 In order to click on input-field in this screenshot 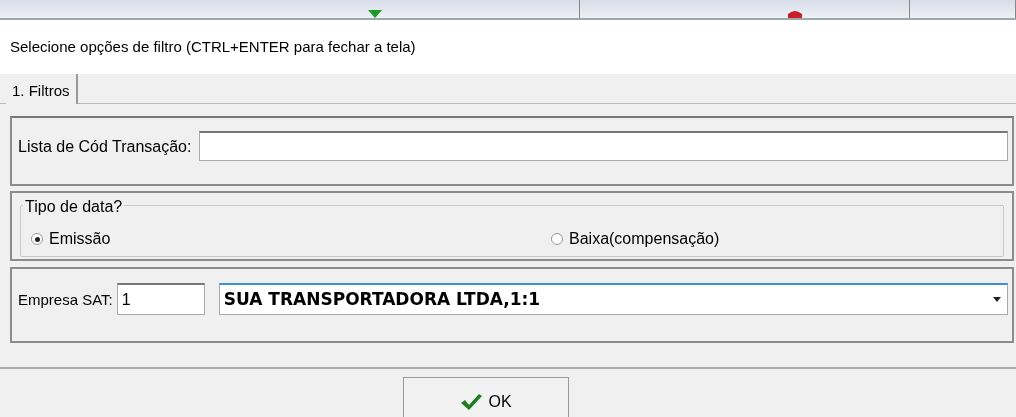, I will do `click(603, 146)`.